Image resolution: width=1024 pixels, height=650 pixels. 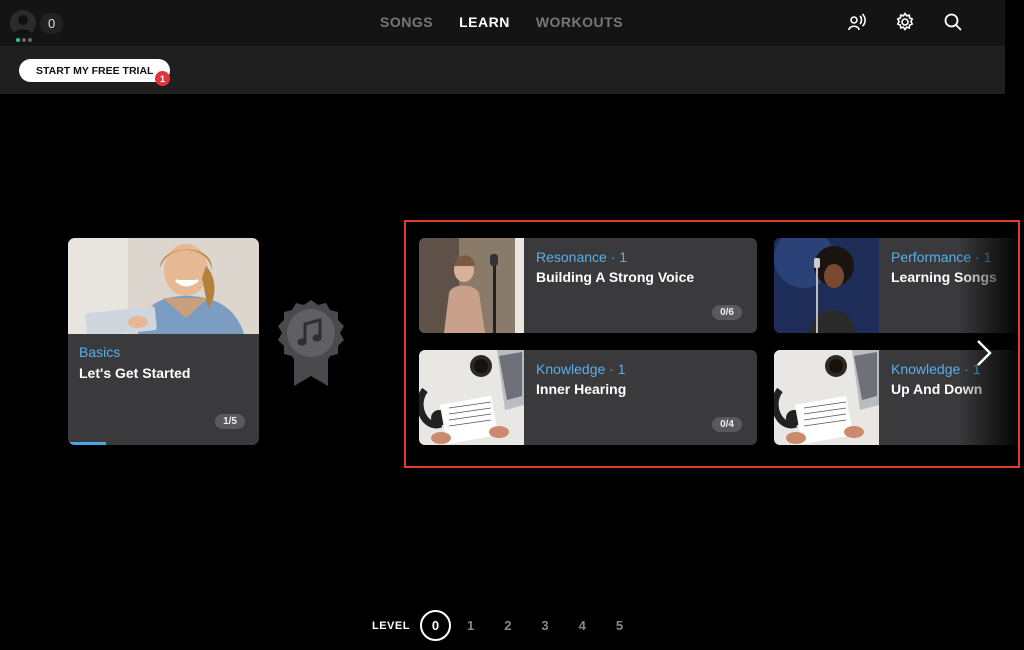 What do you see at coordinates (507, 625) in the screenshot?
I see `level-2: 2` at bounding box center [507, 625].